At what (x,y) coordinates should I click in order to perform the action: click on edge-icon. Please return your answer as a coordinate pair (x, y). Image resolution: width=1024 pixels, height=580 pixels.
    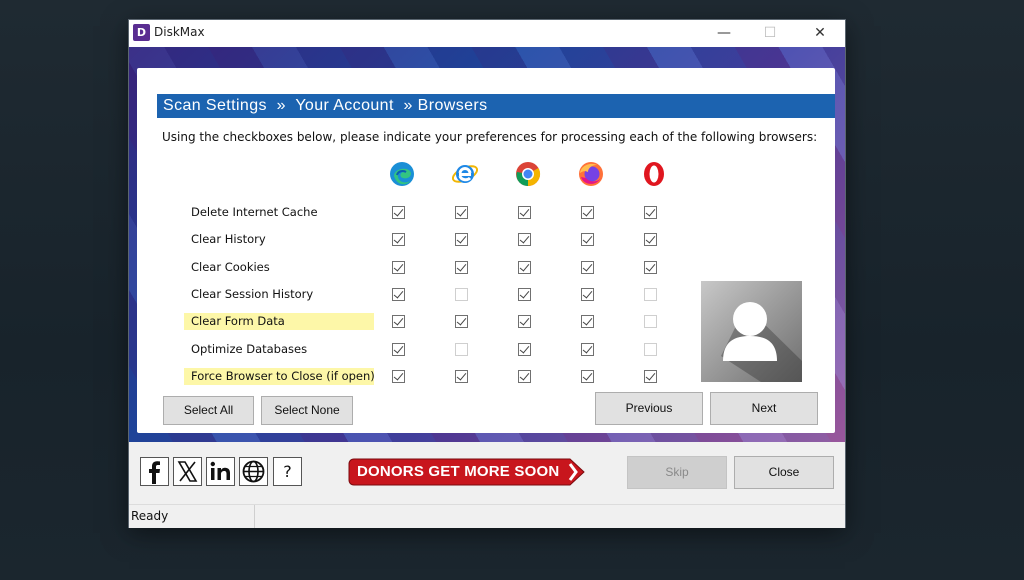
    Looking at the image, I should click on (402, 174).